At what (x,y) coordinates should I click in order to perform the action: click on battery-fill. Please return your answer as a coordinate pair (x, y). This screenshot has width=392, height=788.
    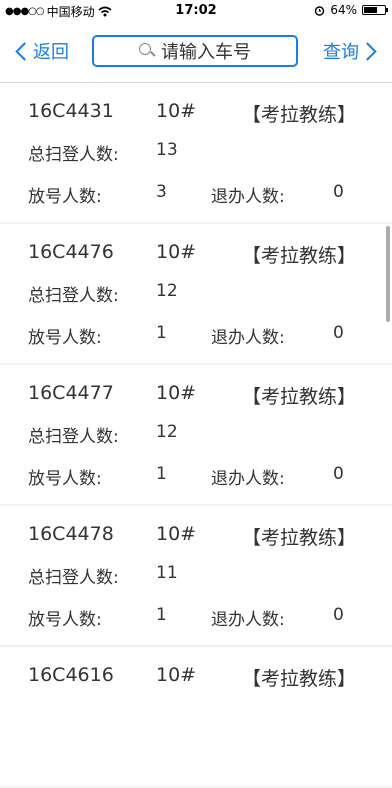
    Looking at the image, I should click on (370, 10).